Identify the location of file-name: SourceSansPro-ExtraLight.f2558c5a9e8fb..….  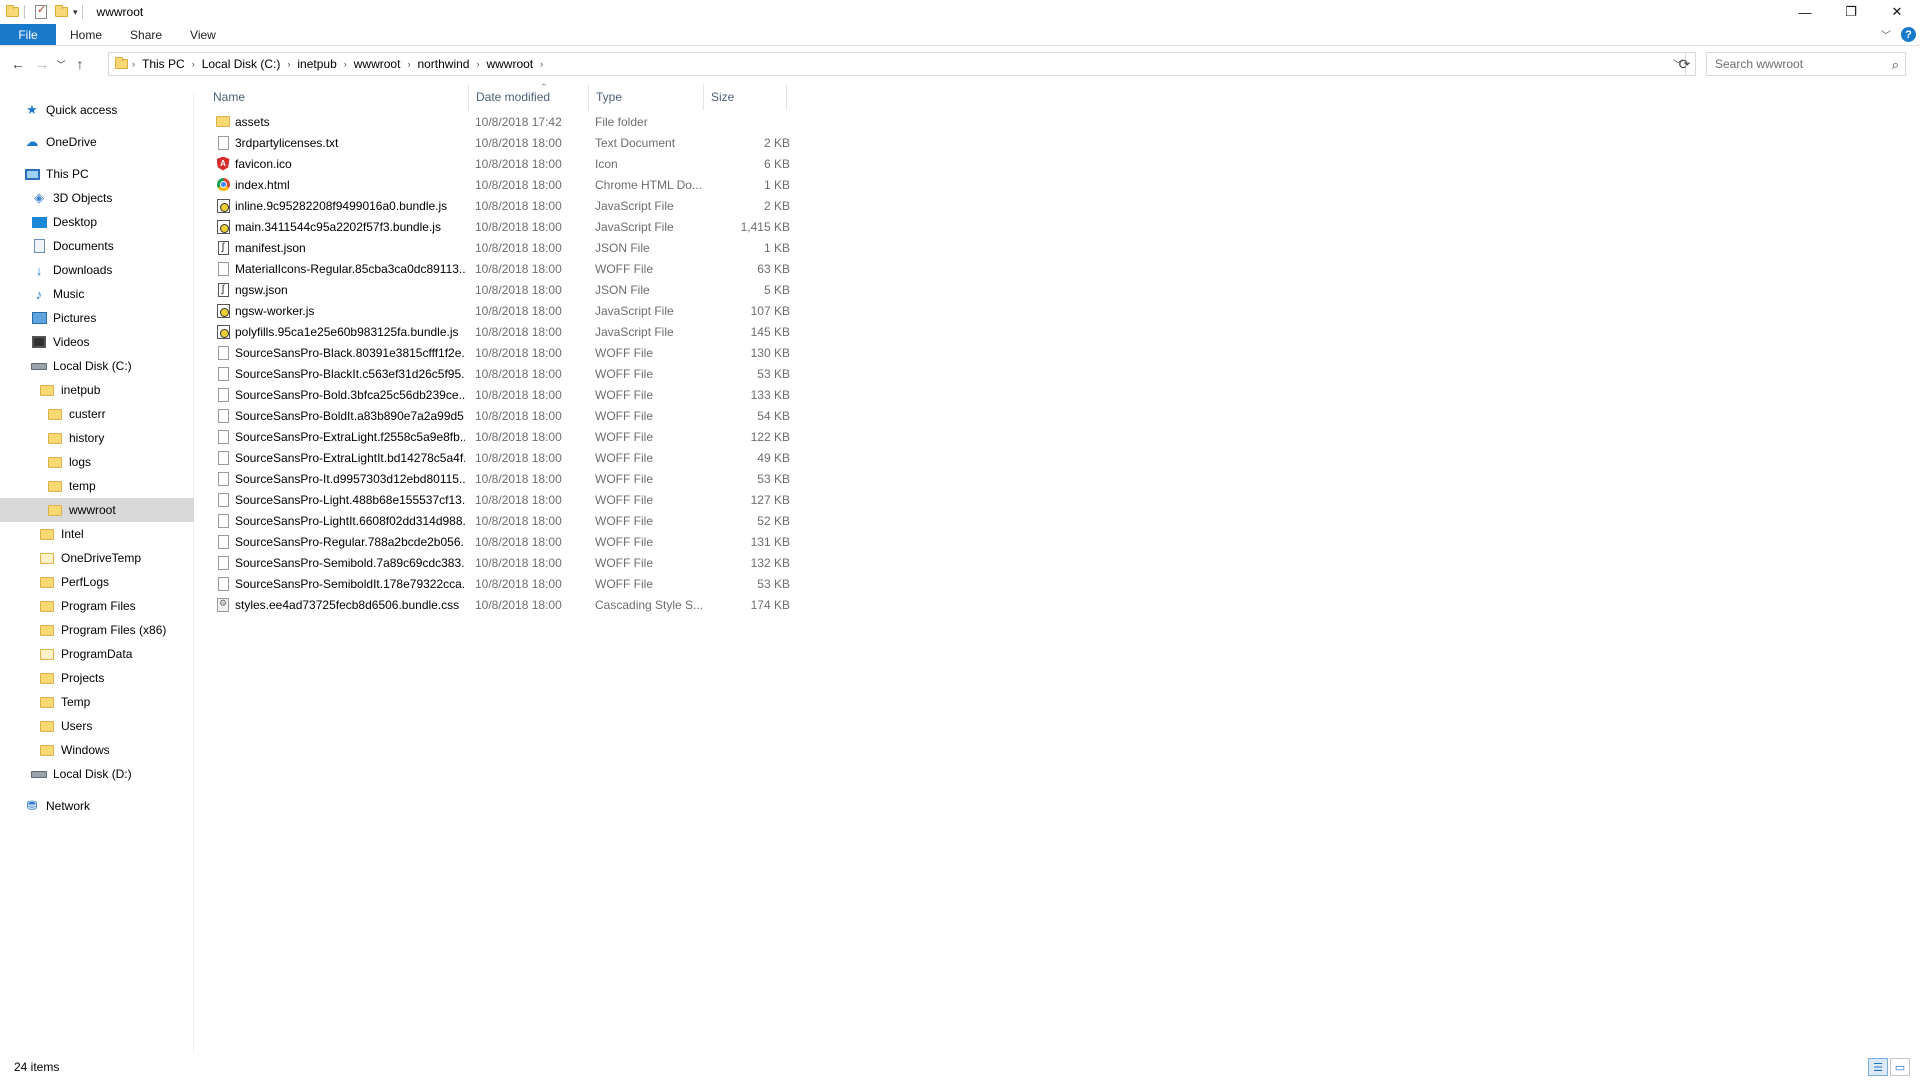
(350, 436).